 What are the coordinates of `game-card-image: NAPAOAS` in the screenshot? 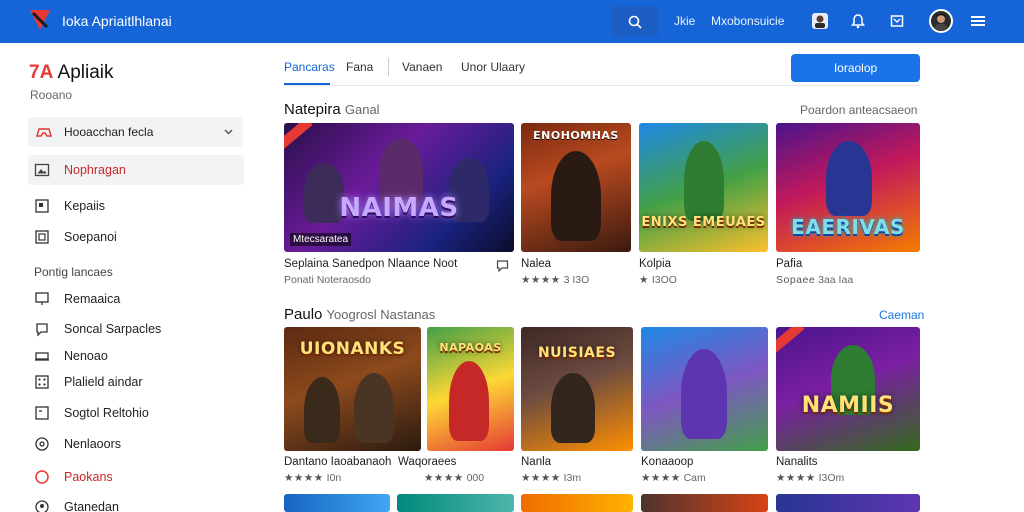 It's located at (470, 389).